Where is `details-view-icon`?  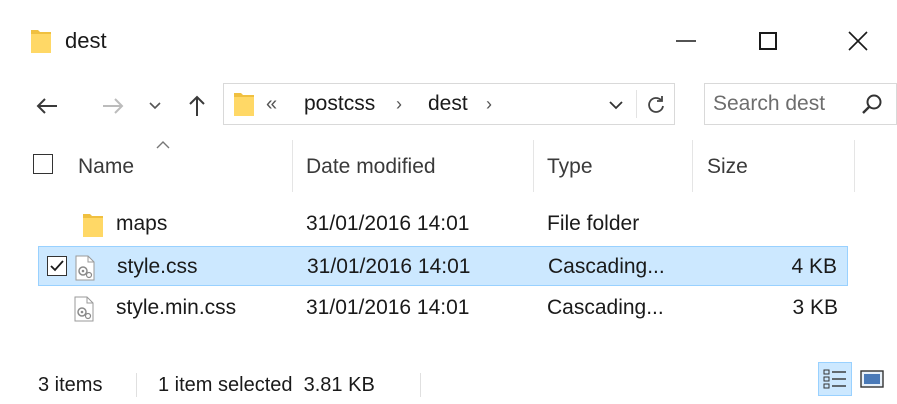
details-view-icon is located at coordinates (834, 379).